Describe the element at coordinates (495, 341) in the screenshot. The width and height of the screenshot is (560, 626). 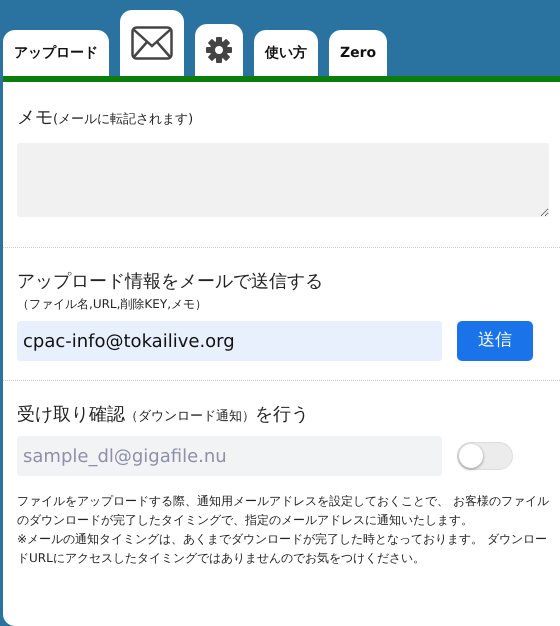
I see `send-button: 送信` at that location.